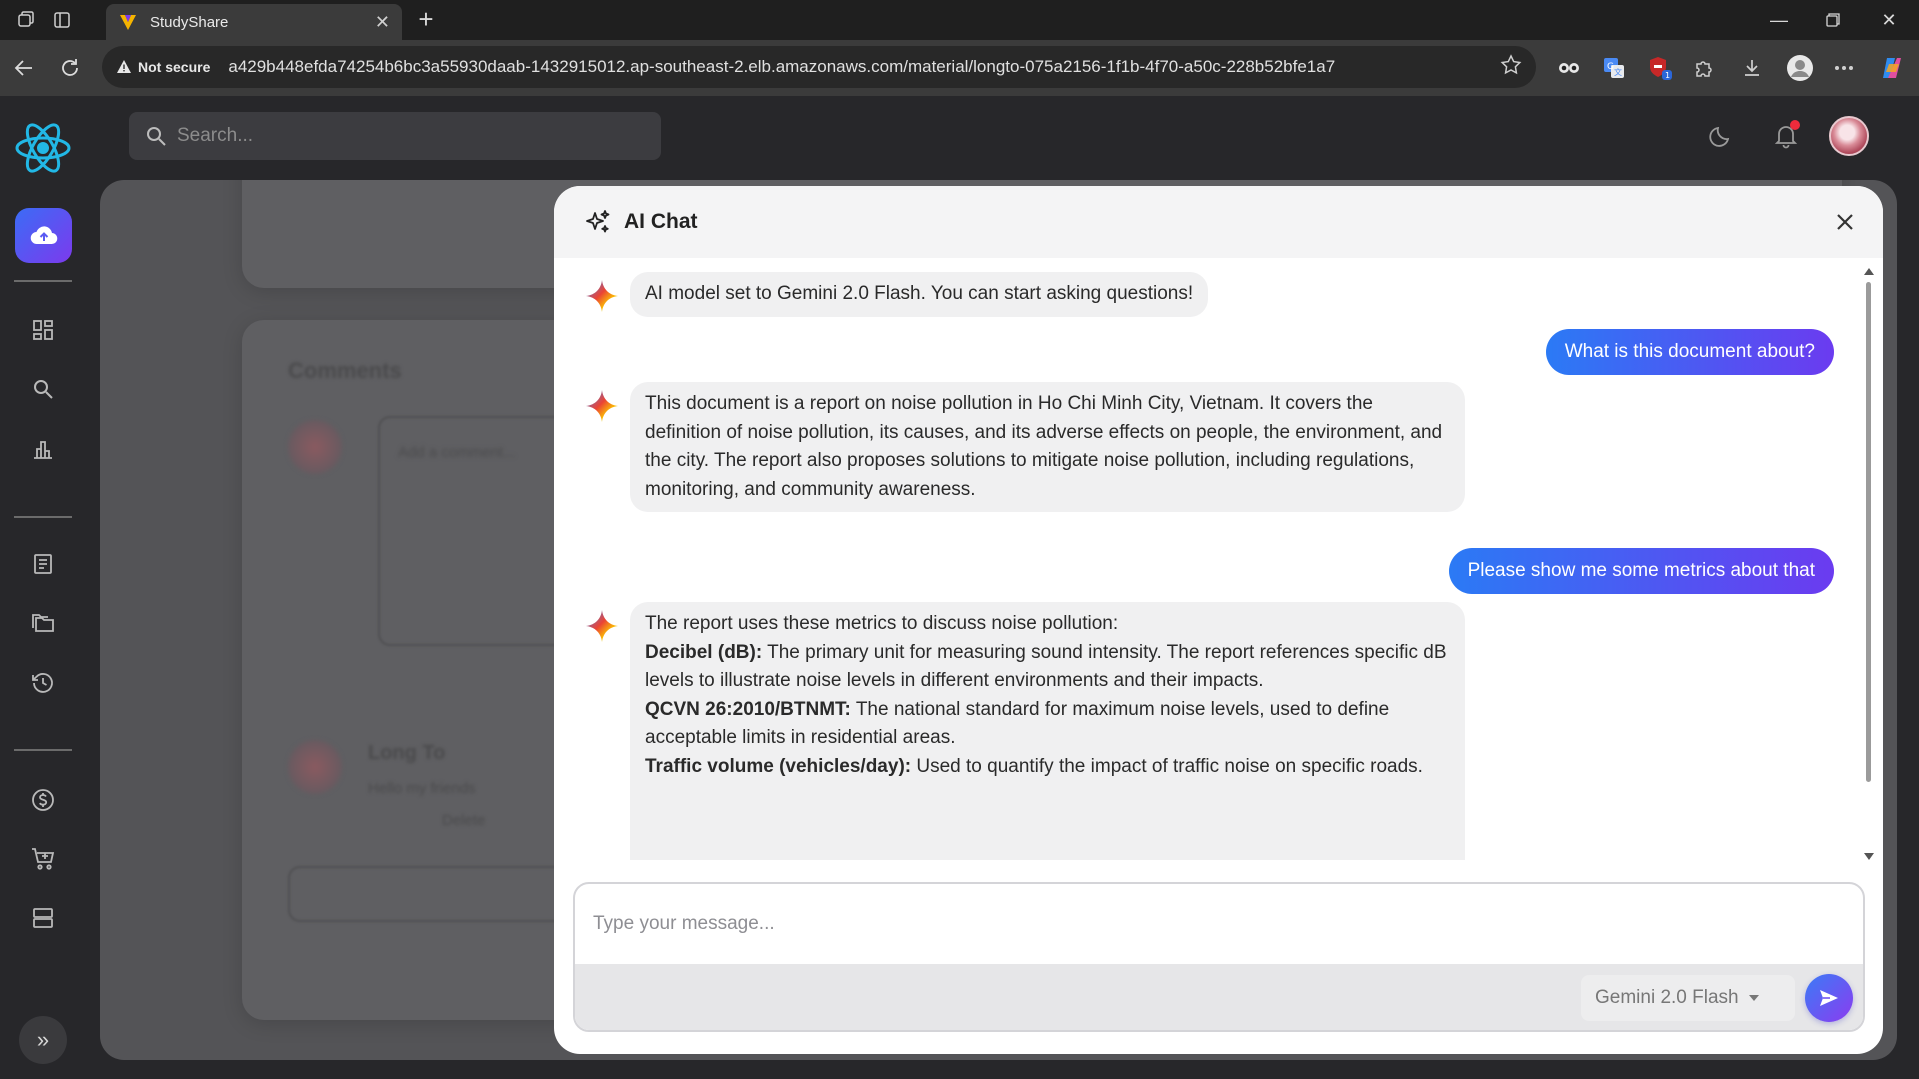  I want to click on cart-icon, so click(43, 859).